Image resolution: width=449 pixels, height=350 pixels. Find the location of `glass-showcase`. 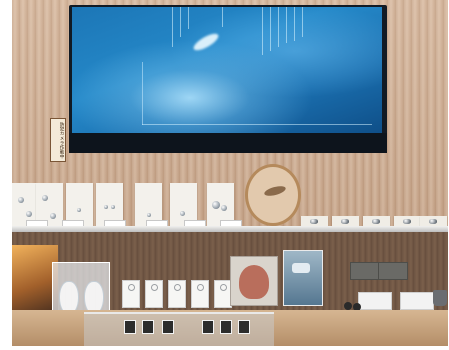

glass-showcase is located at coordinates (179, 329).